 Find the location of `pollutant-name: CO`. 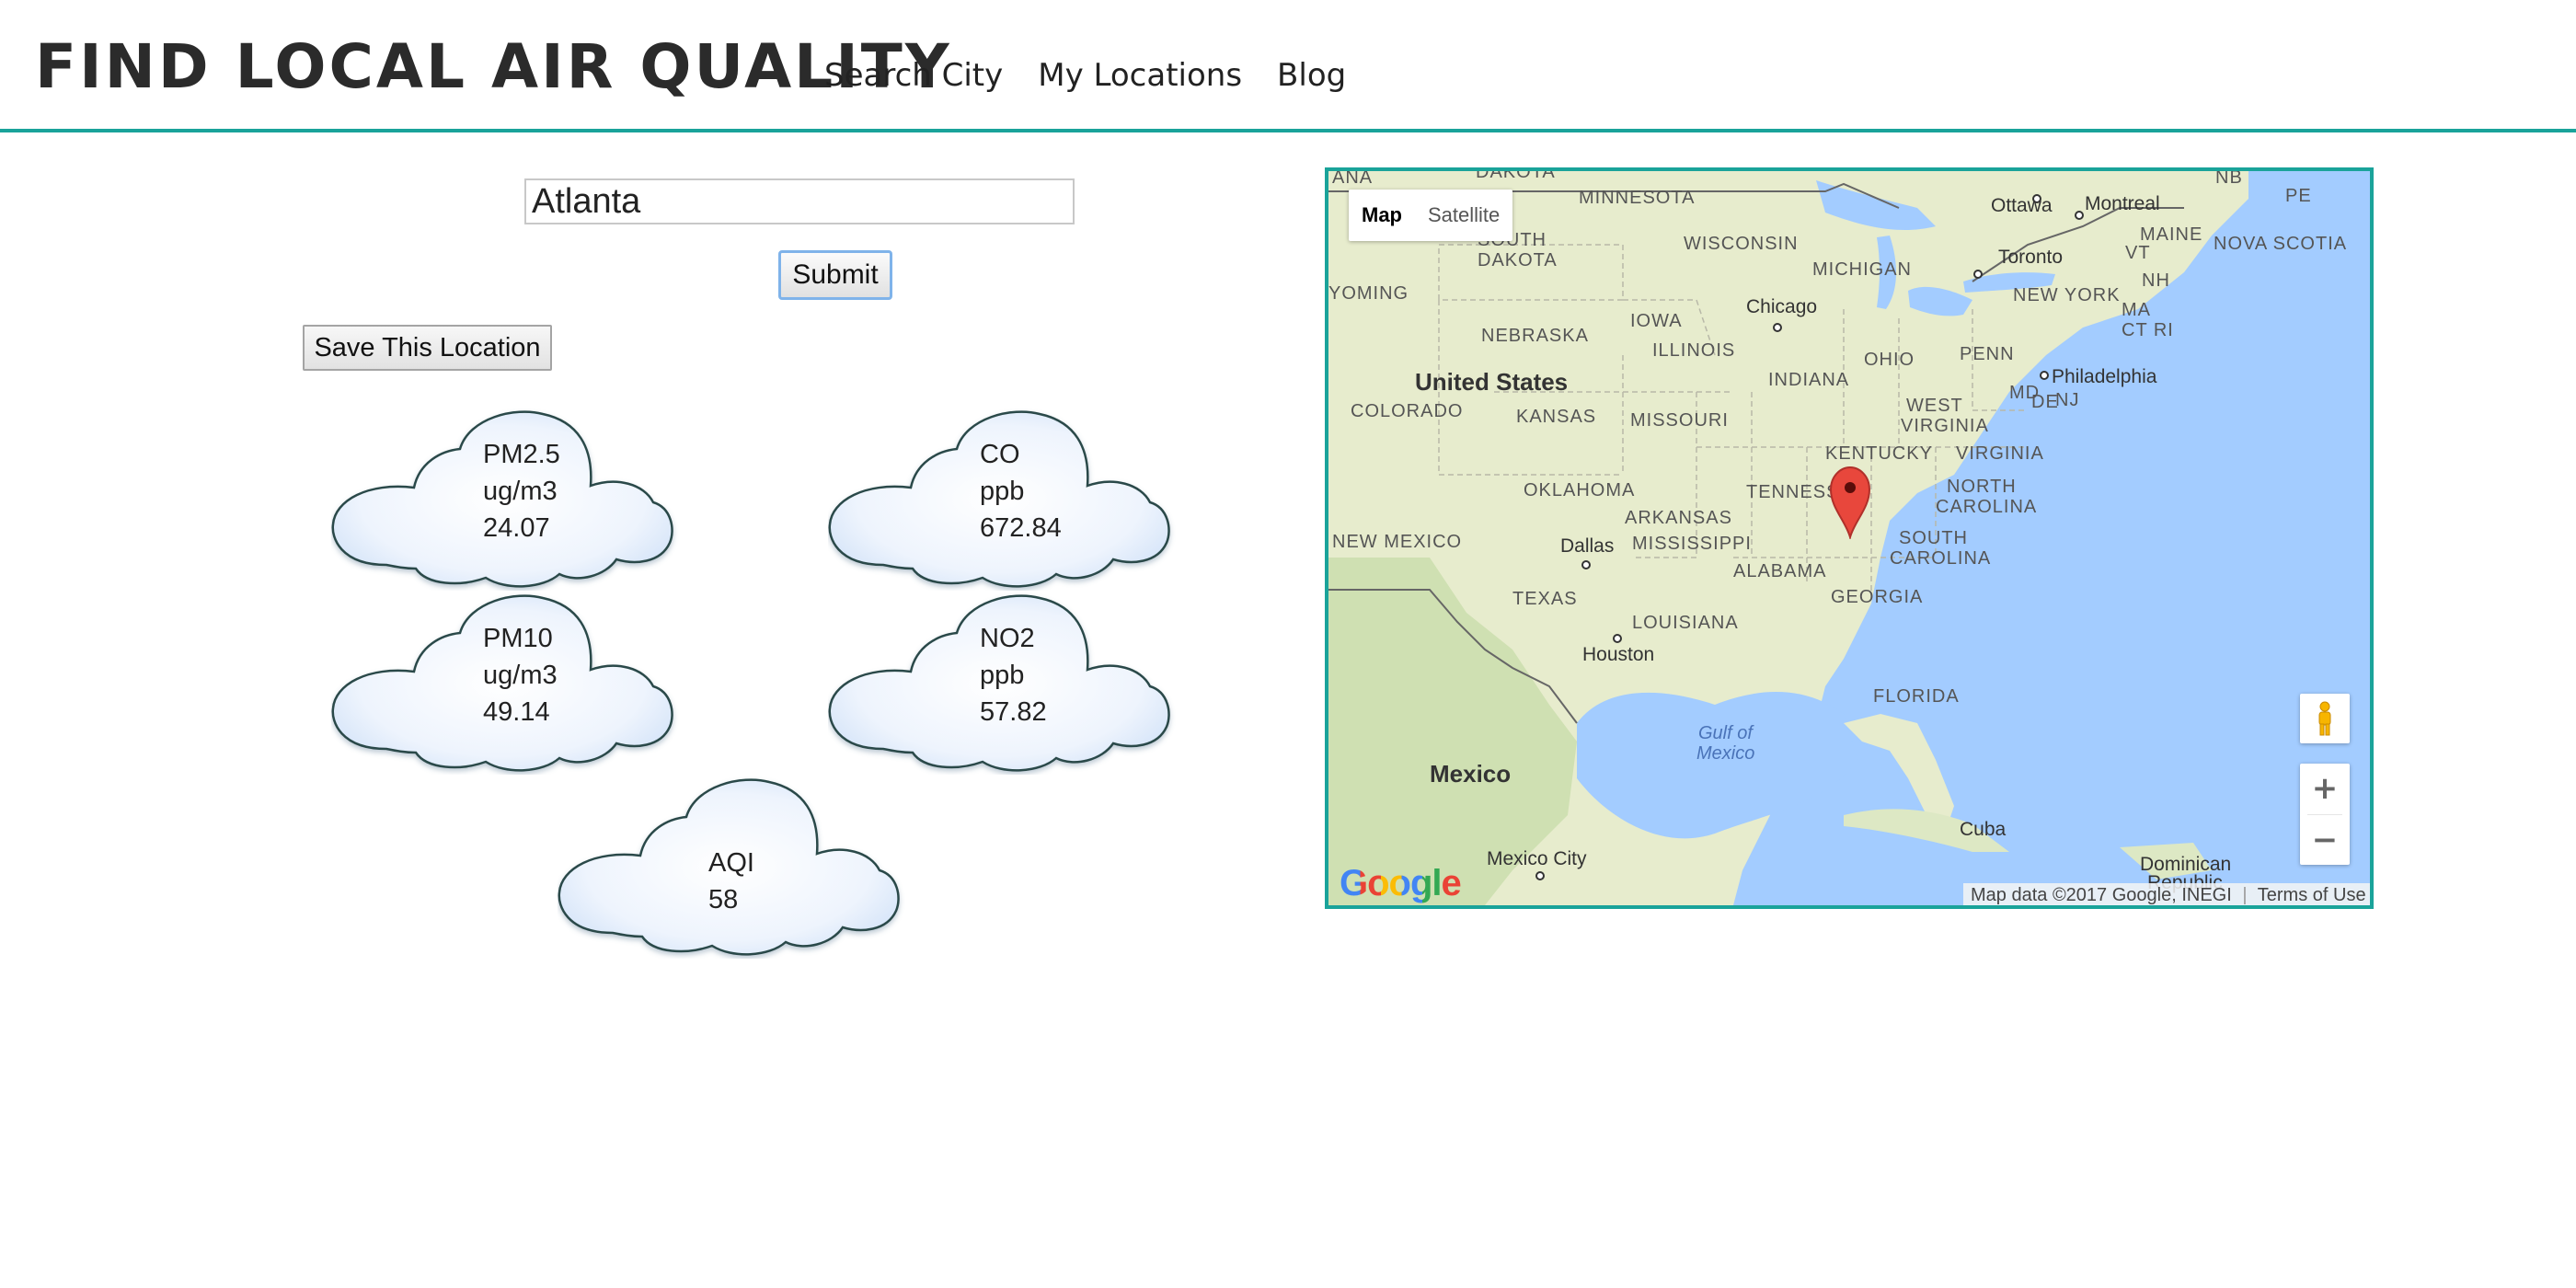

pollutant-name: CO is located at coordinates (1000, 454).